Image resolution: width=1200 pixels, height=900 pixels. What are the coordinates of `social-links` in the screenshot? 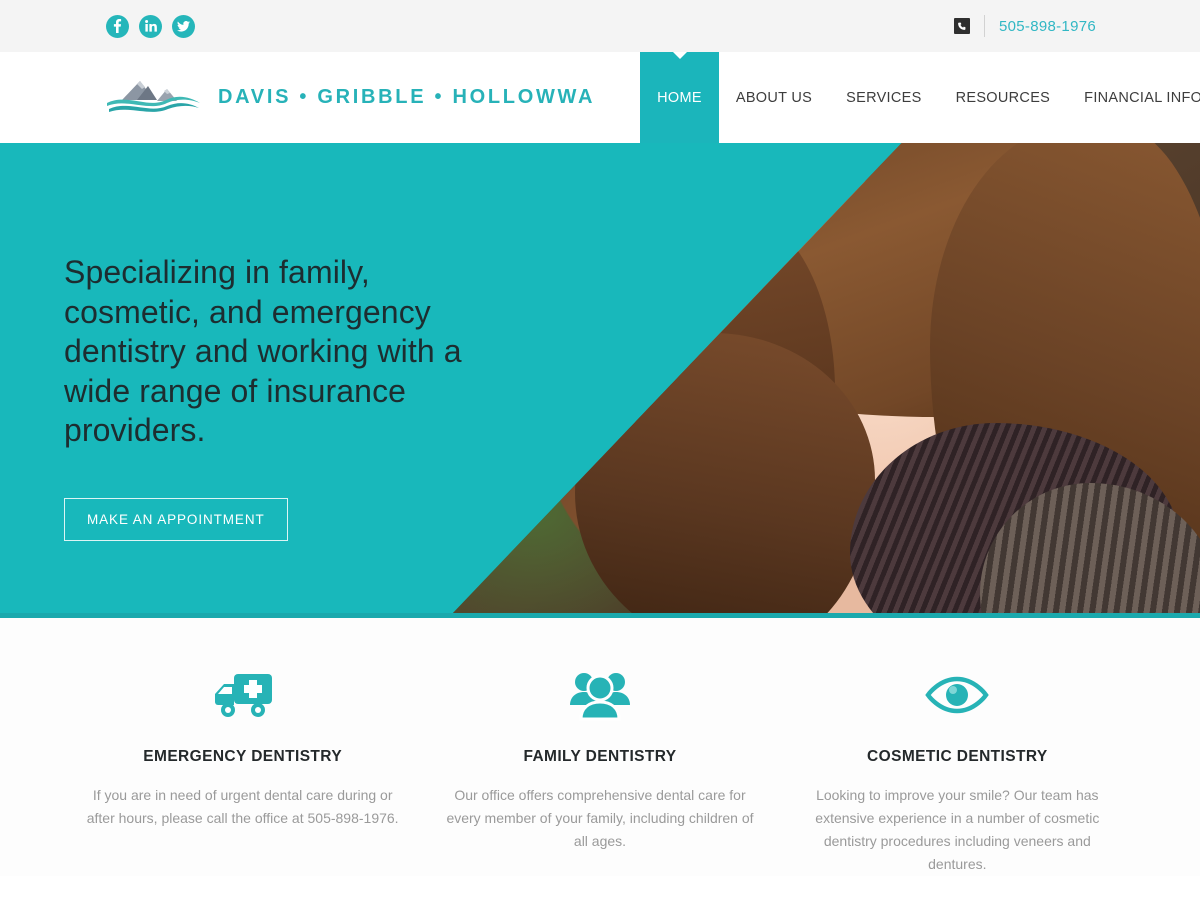 It's located at (150, 26).